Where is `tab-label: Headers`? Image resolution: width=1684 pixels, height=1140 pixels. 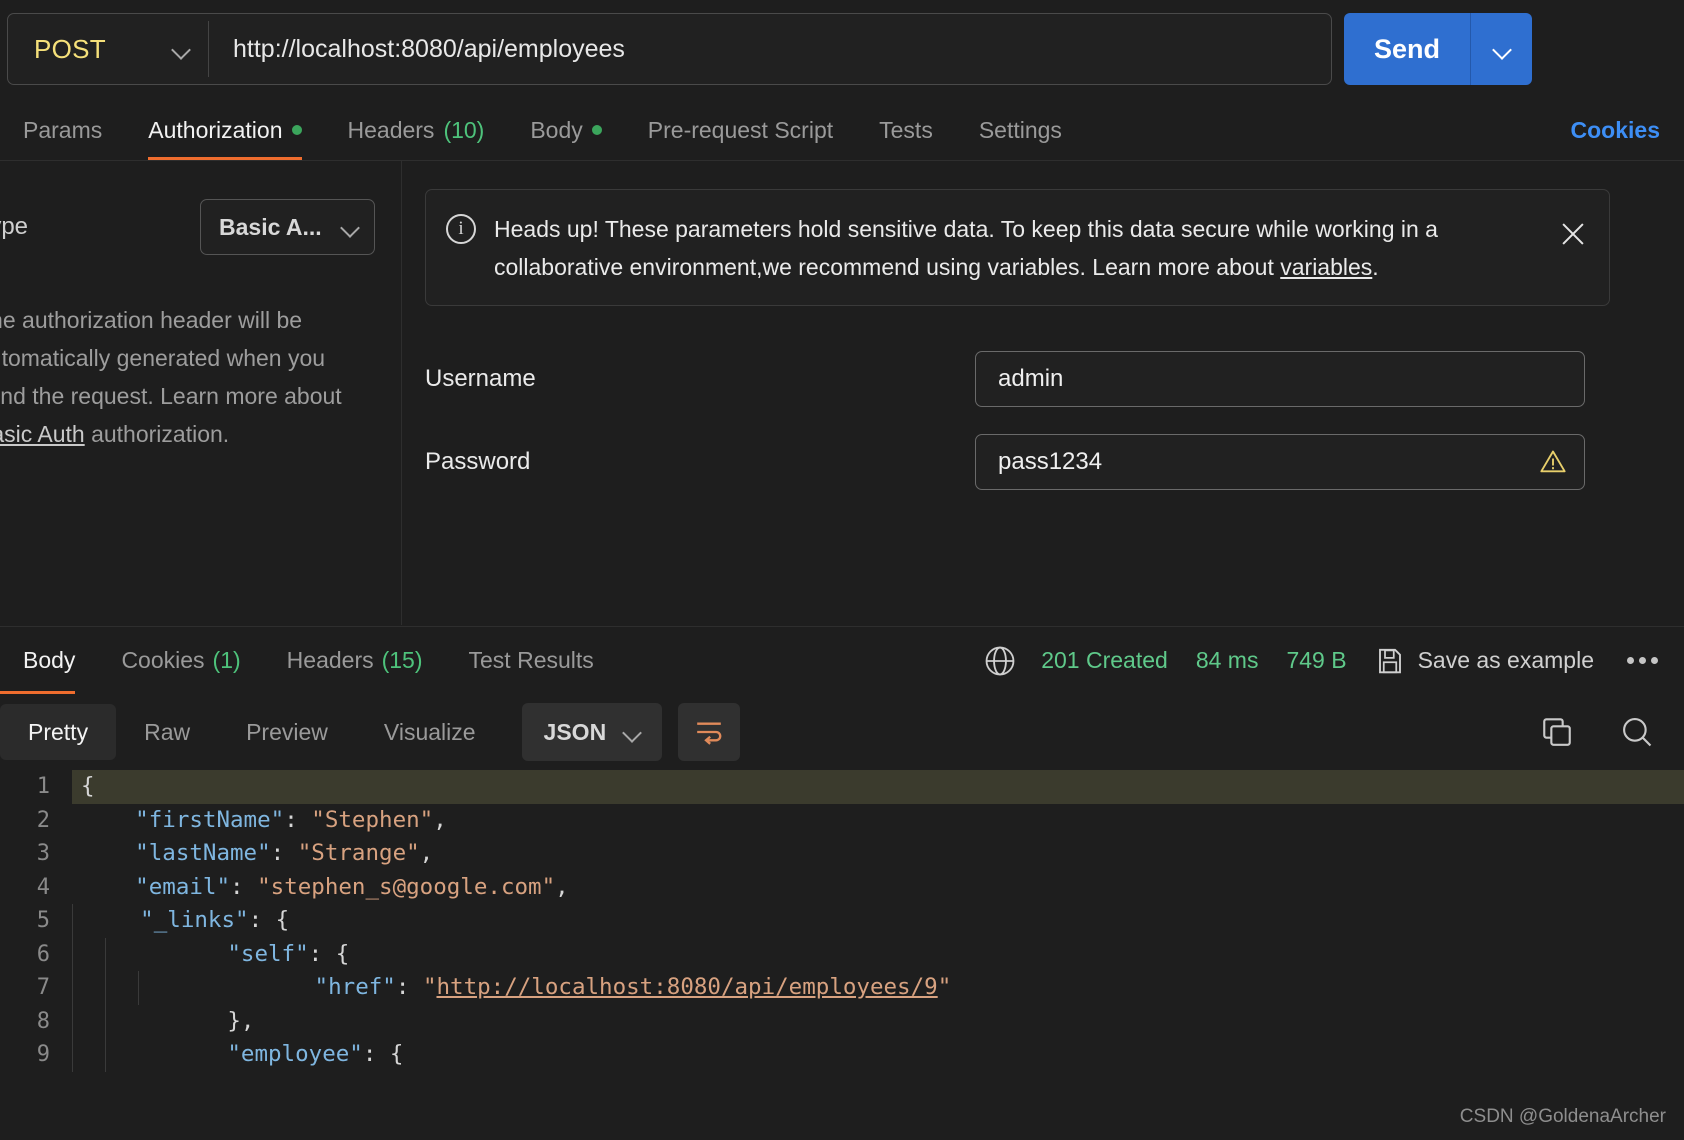
tab-label: Headers is located at coordinates (330, 660).